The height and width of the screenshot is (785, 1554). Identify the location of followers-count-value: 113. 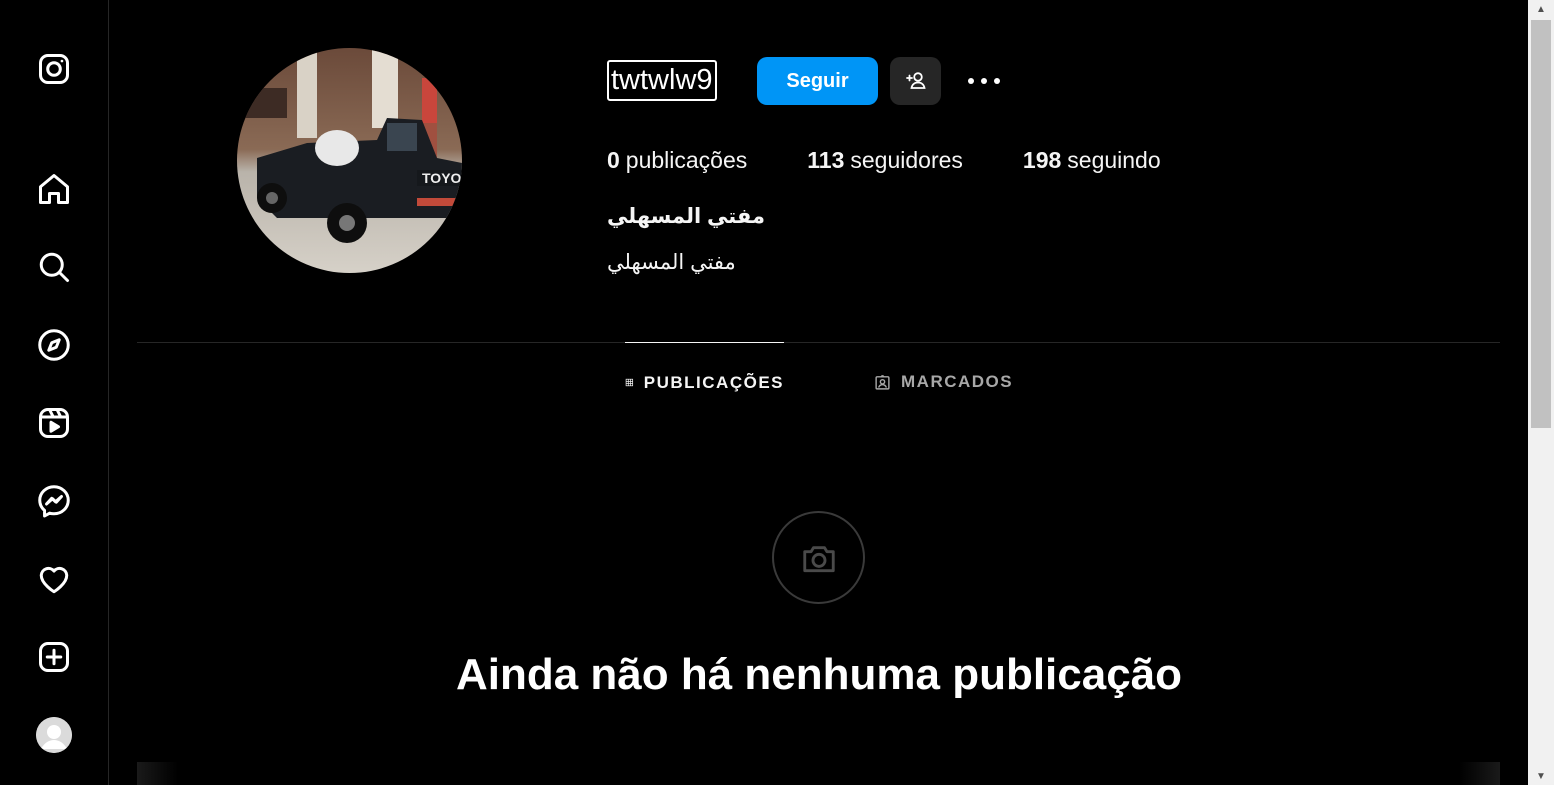
(826, 160).